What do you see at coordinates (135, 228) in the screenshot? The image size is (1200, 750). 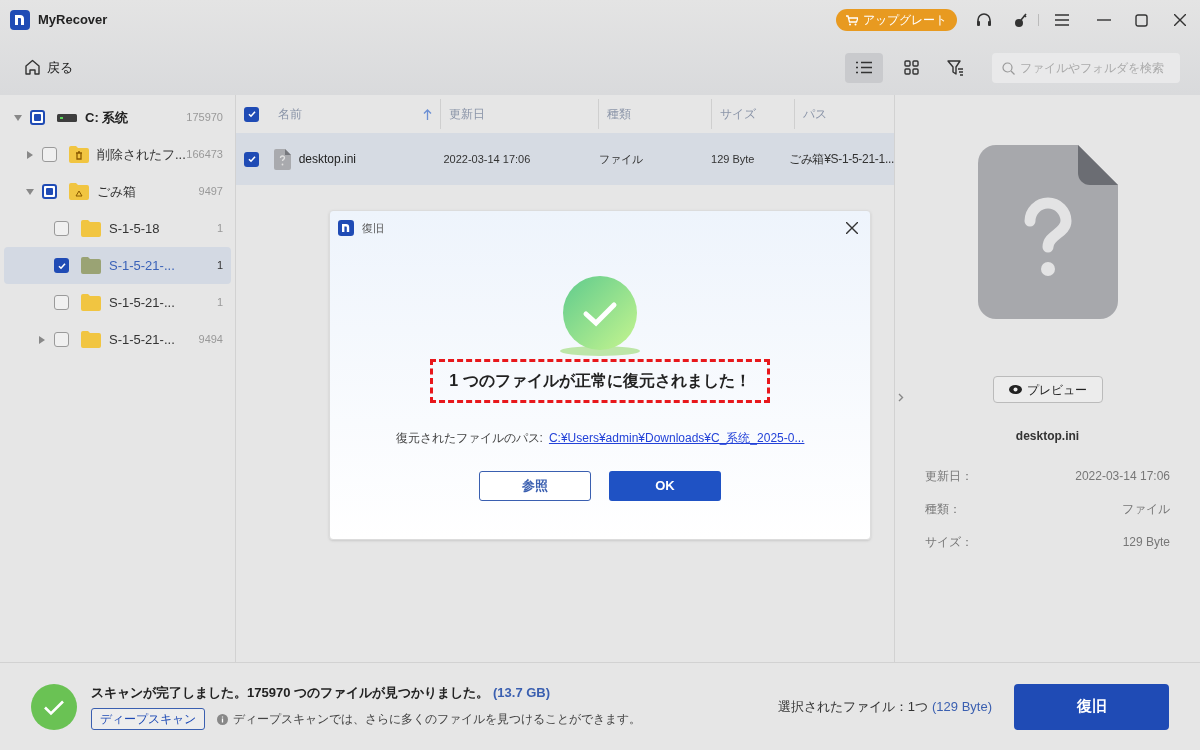 I see `tree-item-label: S-1-5-18` at bounding box center [135, 228].